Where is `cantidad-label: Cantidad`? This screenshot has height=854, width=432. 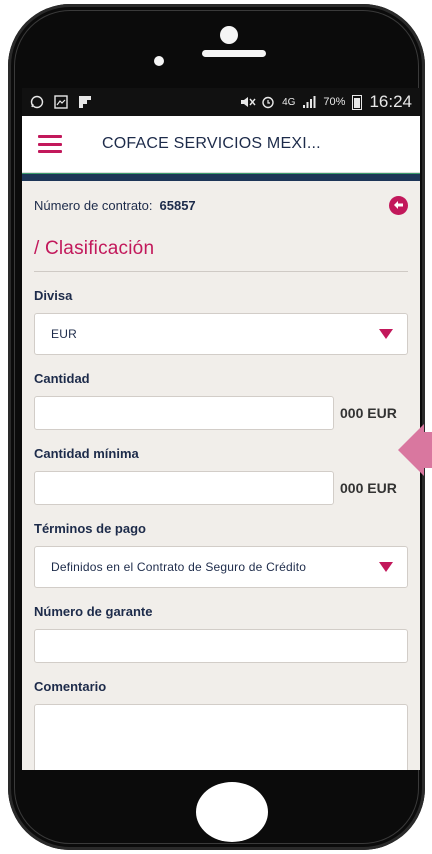
cantidad-label: Cantidad is located at coordinates (62, 378).